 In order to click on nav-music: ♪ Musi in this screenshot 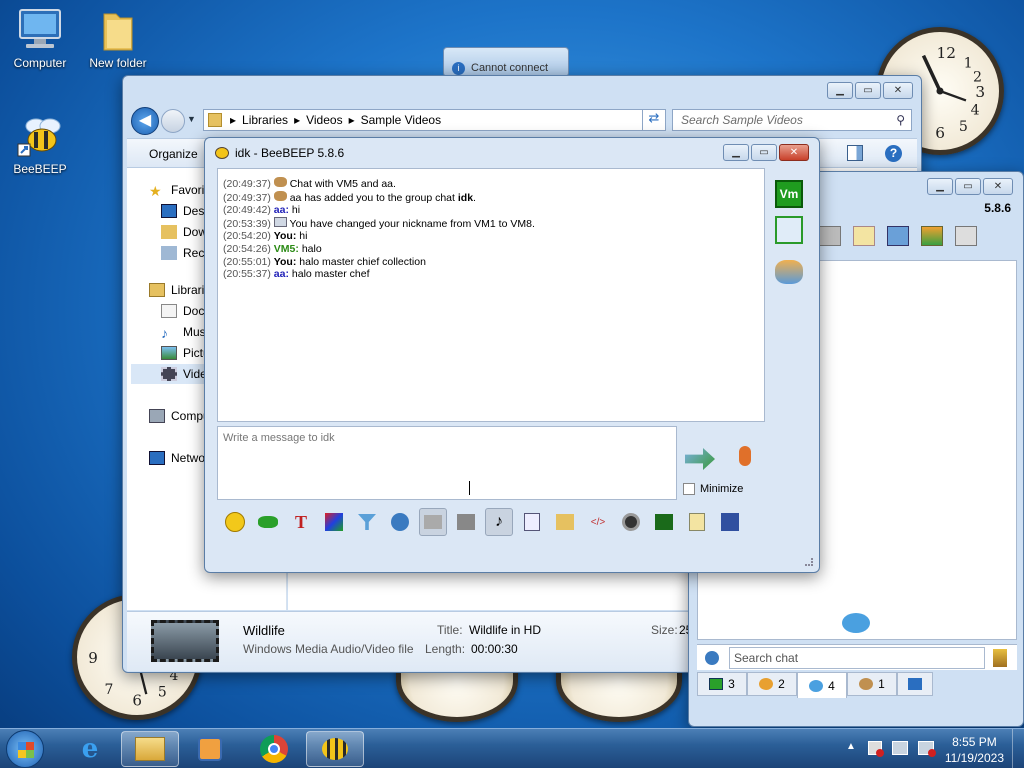, I will do `click(184, 332)`.